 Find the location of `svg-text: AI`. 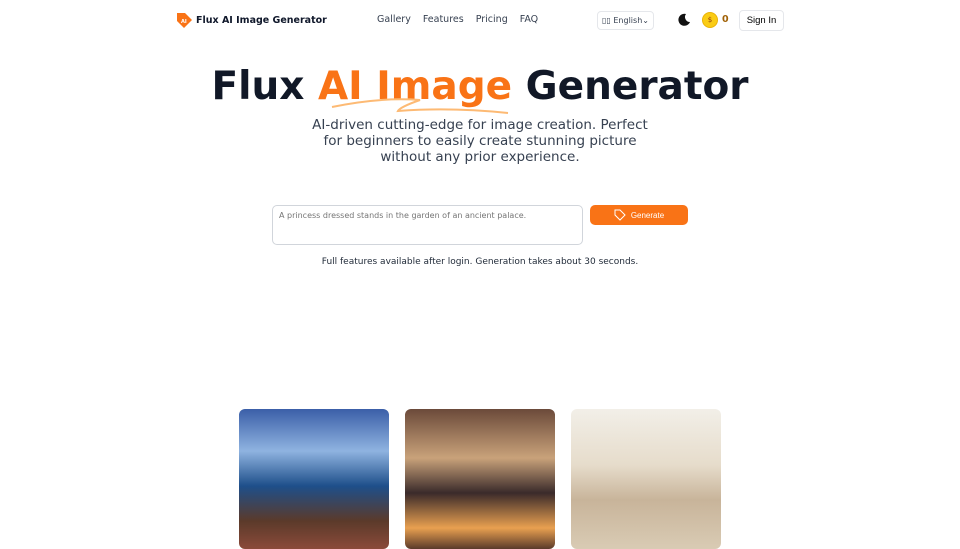

svg-text: AI is located at coordinates (184, 22).